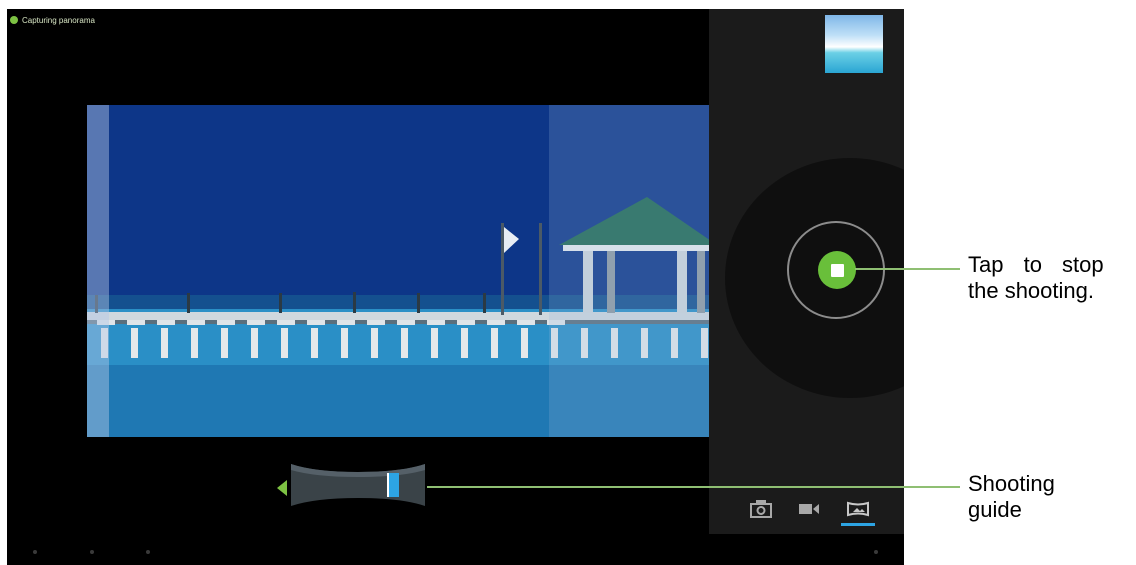  Describe the element at coordinates (809, 509) in the screenshot. I see `video-icon` at that location.